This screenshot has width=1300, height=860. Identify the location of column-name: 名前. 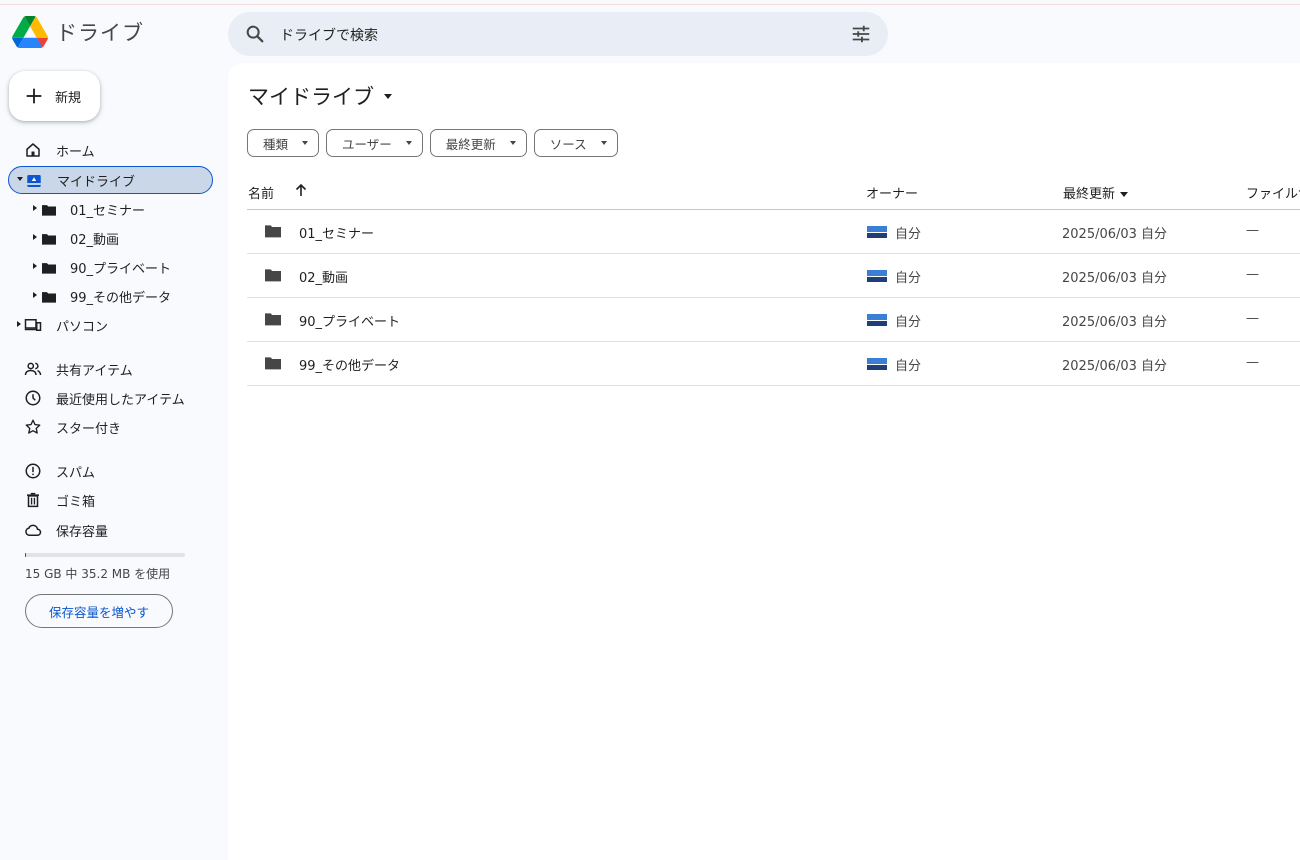
(261, 192).